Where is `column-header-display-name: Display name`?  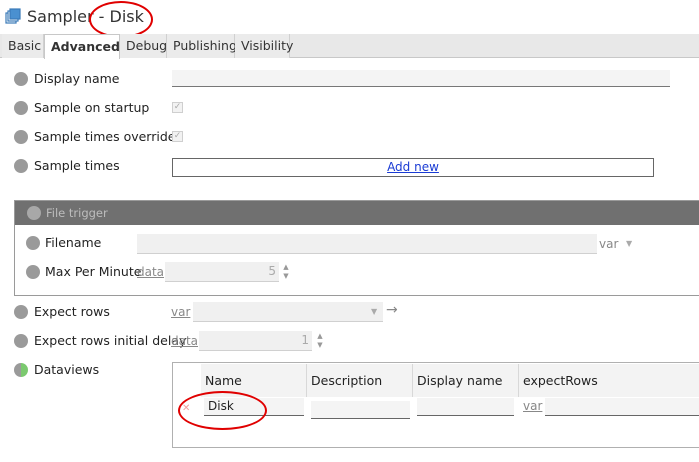 column-header-display-name: Display name is located at coordinates (466, 380).